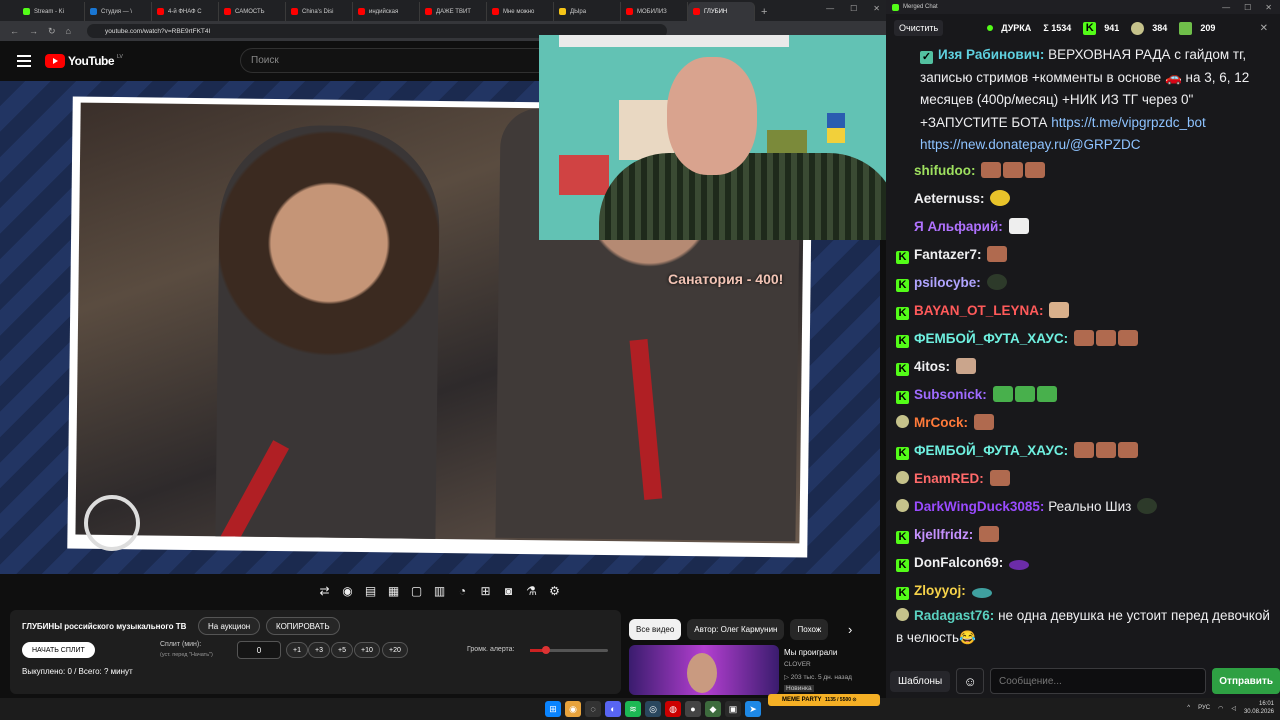 The width and height of the screenshot is (1280, 720). I want to click on start-split-button: НАЧАТЬ СПЛИТ, so click(58, 650).